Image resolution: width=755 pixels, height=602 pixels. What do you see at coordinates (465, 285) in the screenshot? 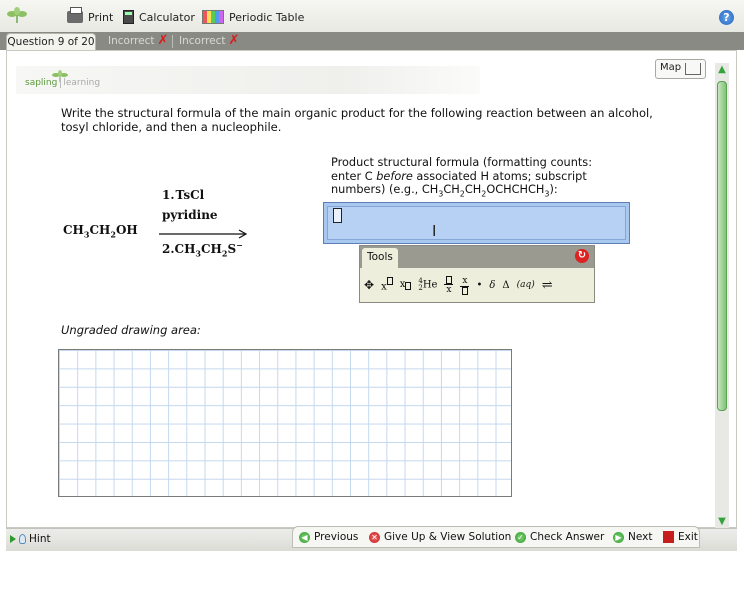
I see `over-button: x` at bounding box center [465, 285].